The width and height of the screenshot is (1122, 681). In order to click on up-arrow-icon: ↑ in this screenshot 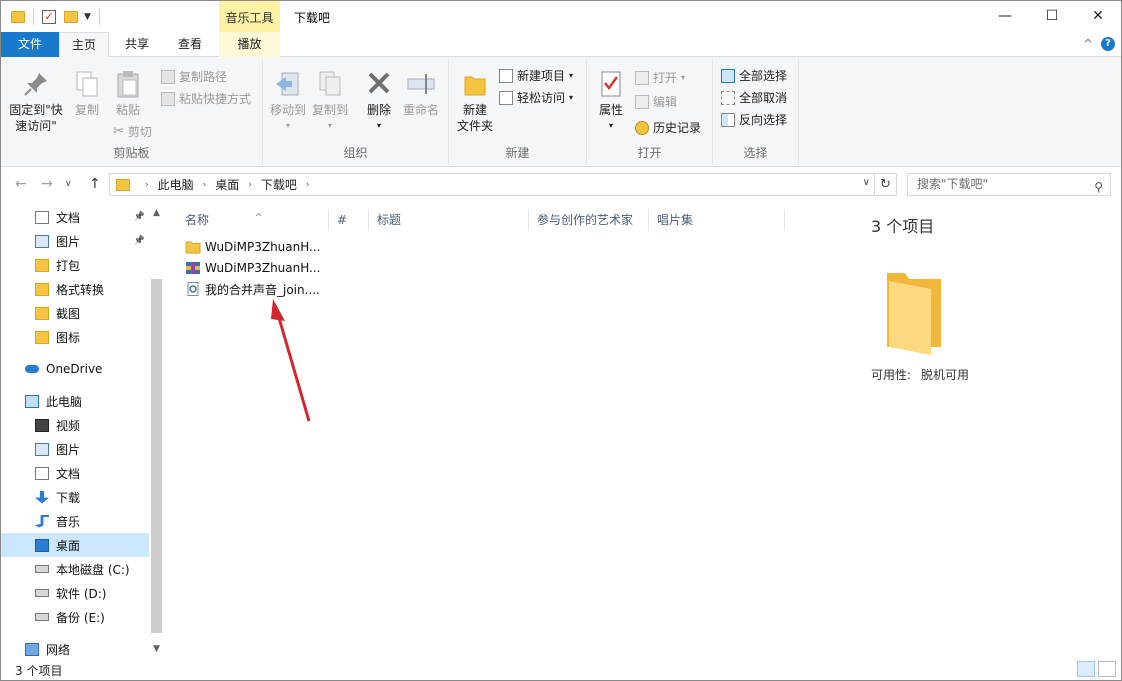, I will do `click(95, 184)`.